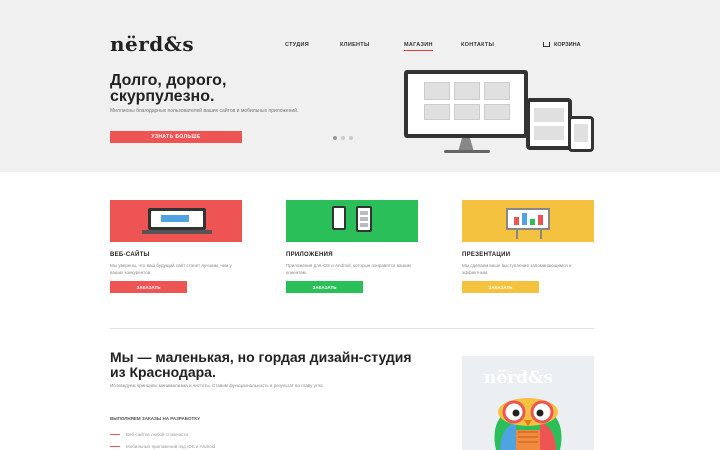 Image resolution: width=720 pixels, height=450 pixels. Describe the element at coordinates (486, 255) in the screenshot. I see `service-title: Презентации` at that location.